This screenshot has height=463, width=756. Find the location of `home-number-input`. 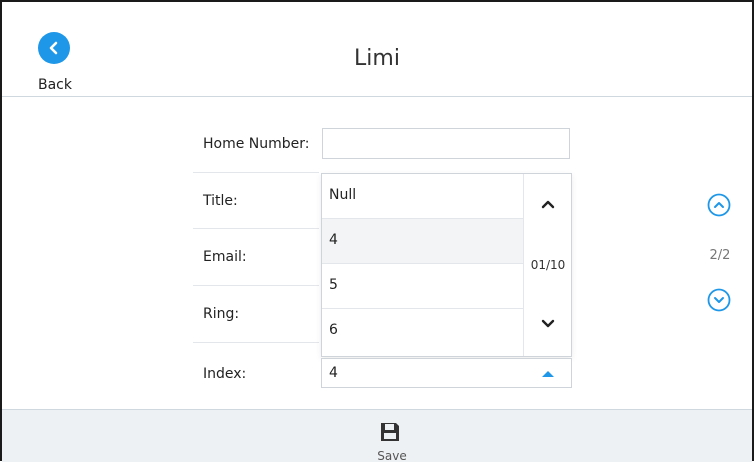

home-number-input is located at coordinates (446, 143).